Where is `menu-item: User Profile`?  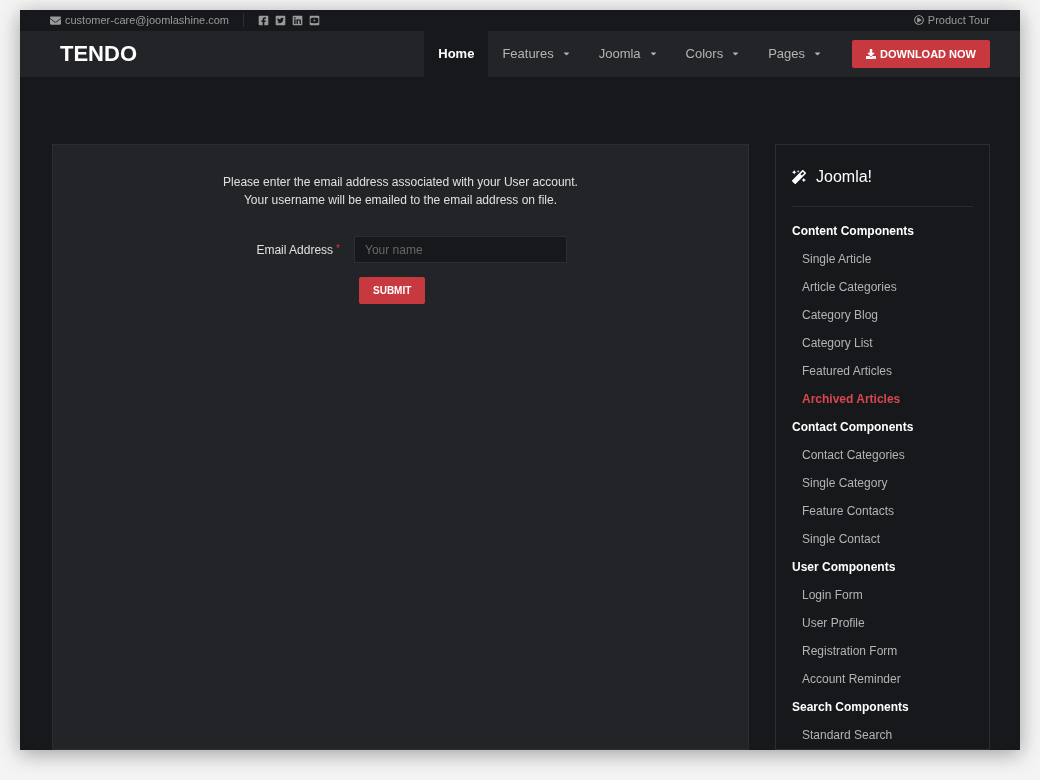 menu-item: User Profile is located at coordinates (833, 623).